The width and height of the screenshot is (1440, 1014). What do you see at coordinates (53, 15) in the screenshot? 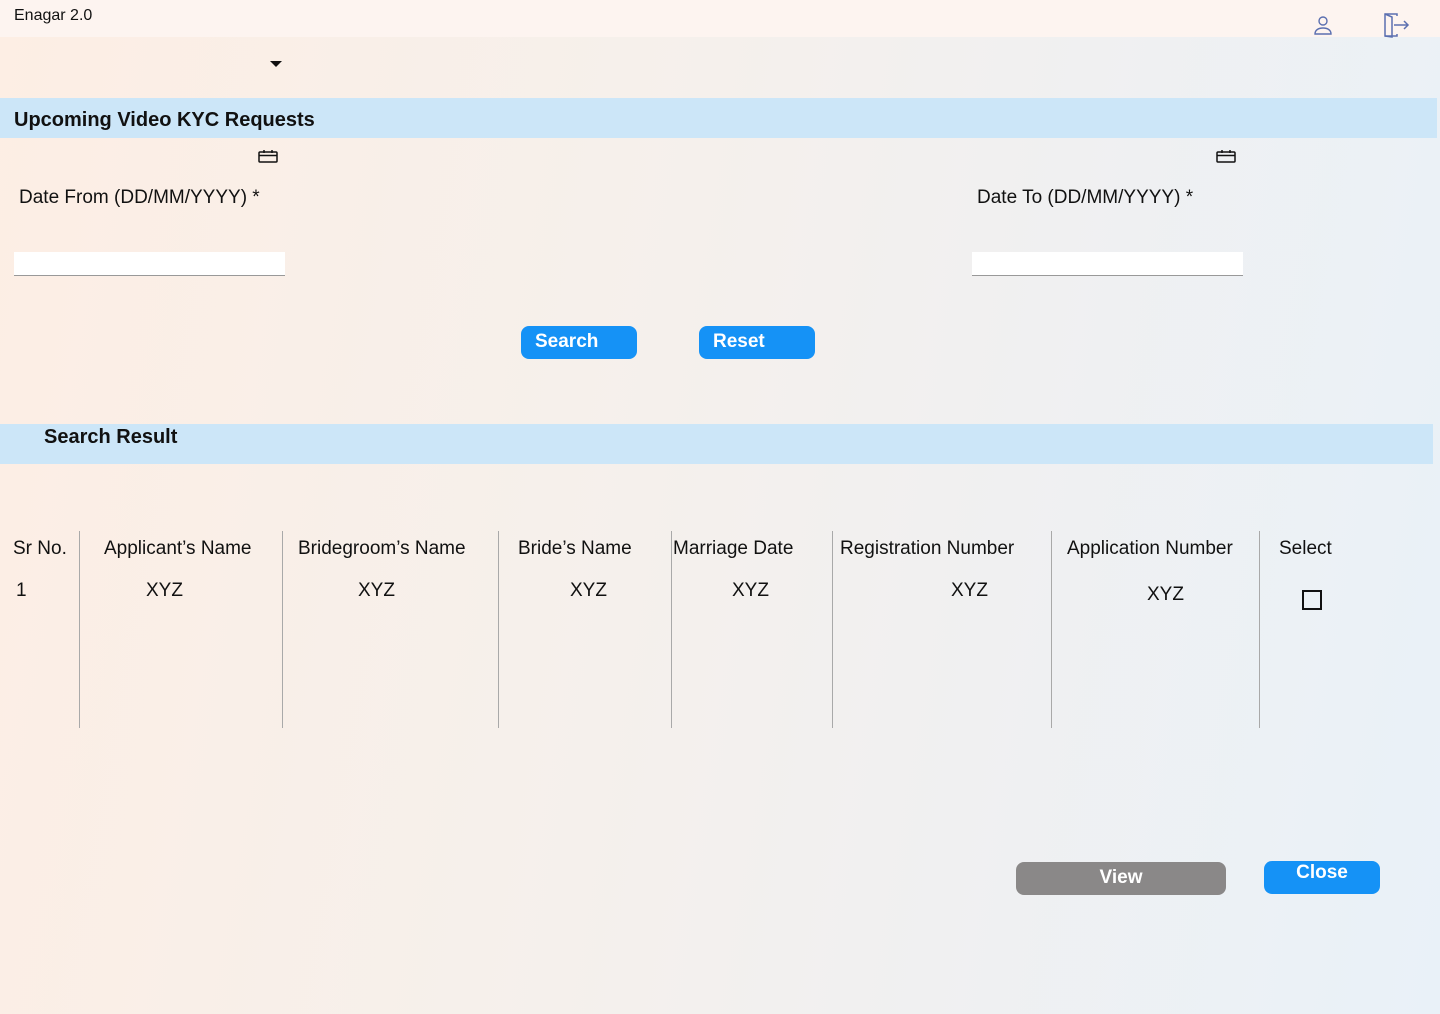
I see `app-title: Enagar 2.0` at bounding box center [53, 15].